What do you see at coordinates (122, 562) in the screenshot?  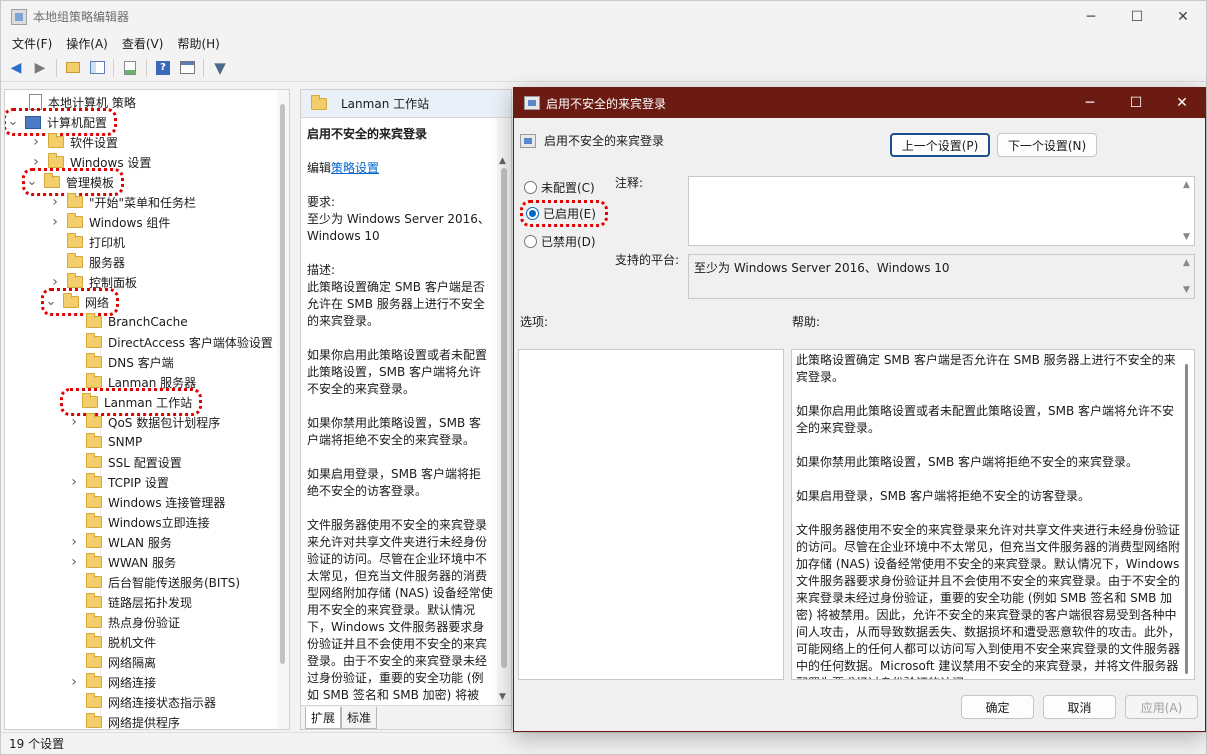 I see `tree-node: › WWAN 服务` at bounding box center [122, 562].